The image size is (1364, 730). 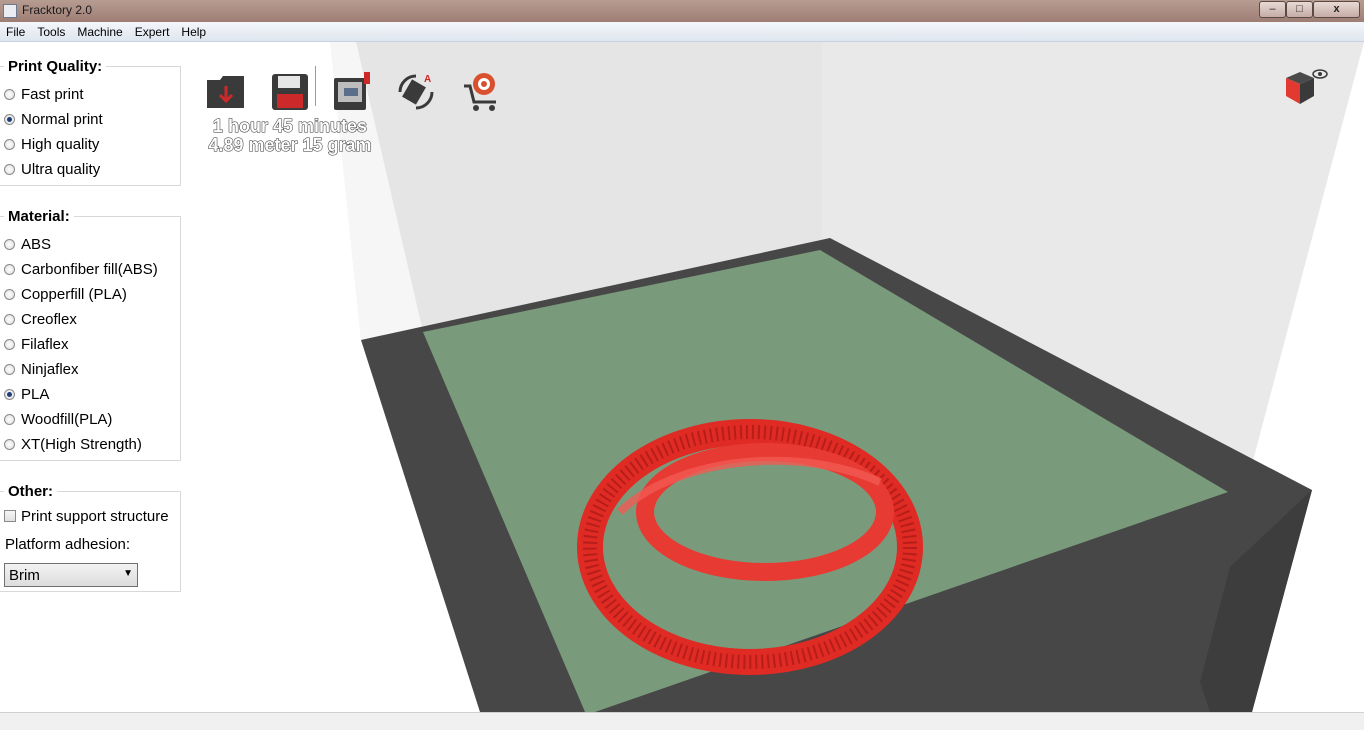 I want to click on radio-copperfill: Copperfill (PLA), so click(x=65, y=294).